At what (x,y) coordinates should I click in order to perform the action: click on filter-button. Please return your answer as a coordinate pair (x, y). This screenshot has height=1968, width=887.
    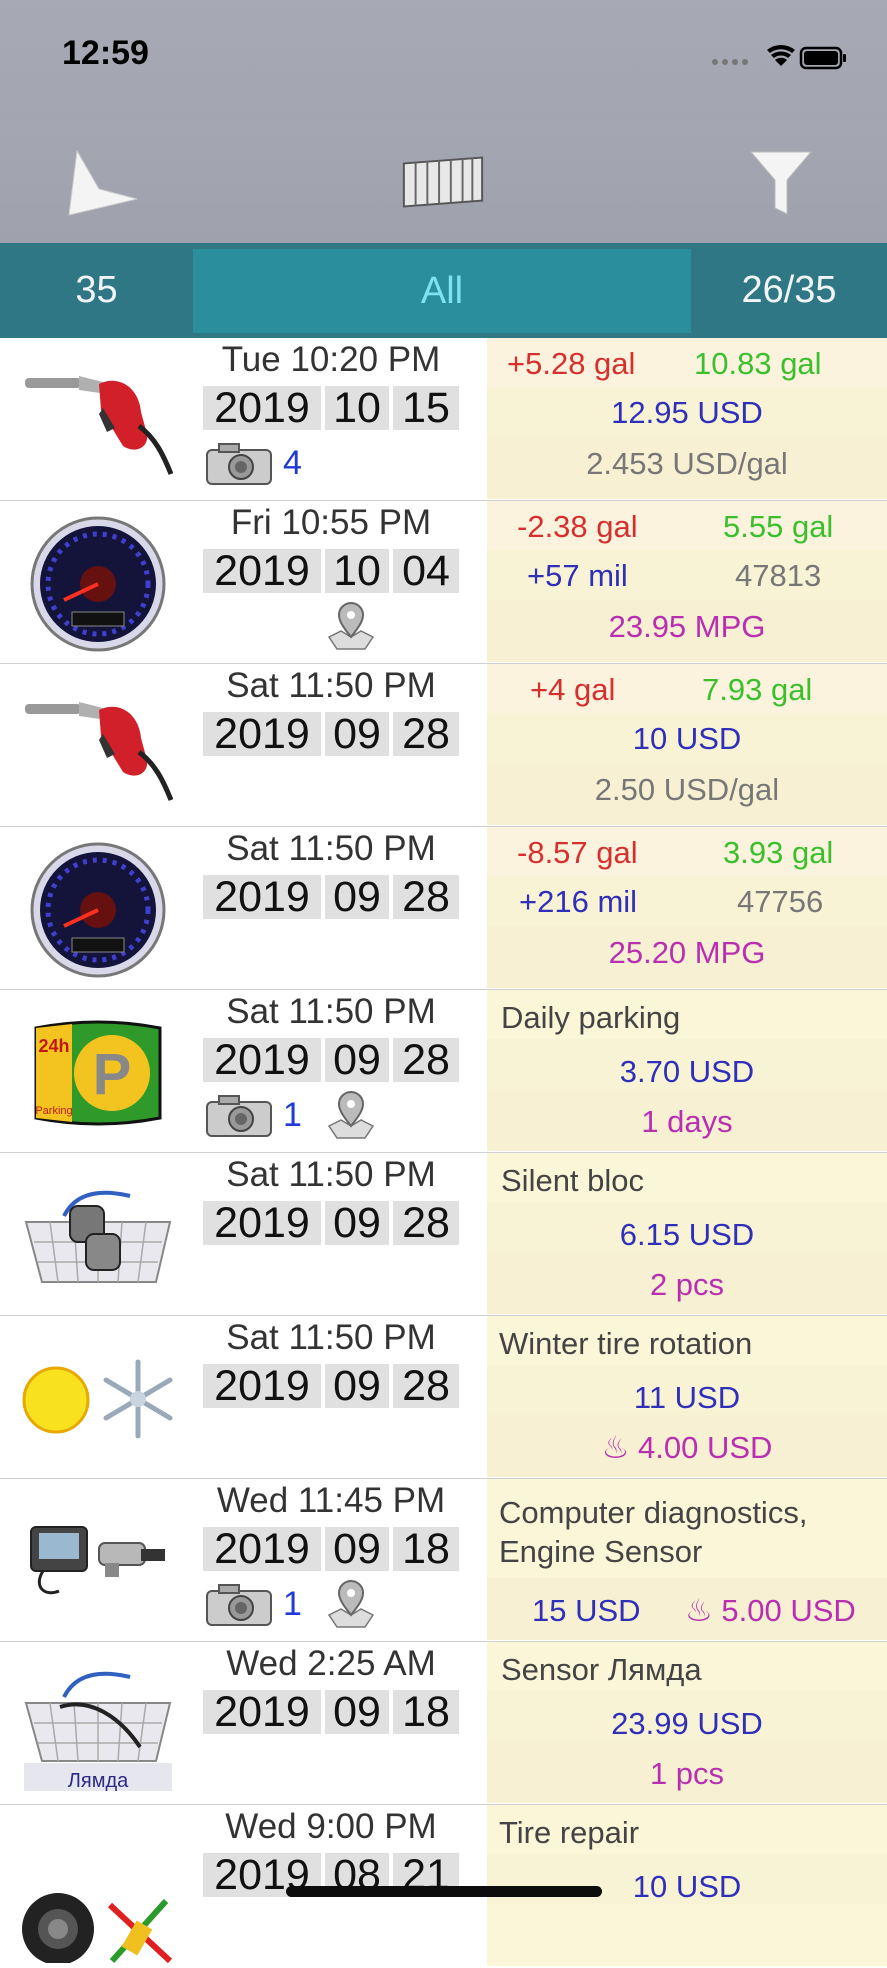
    Looking at the image, I should click on (781, 183).